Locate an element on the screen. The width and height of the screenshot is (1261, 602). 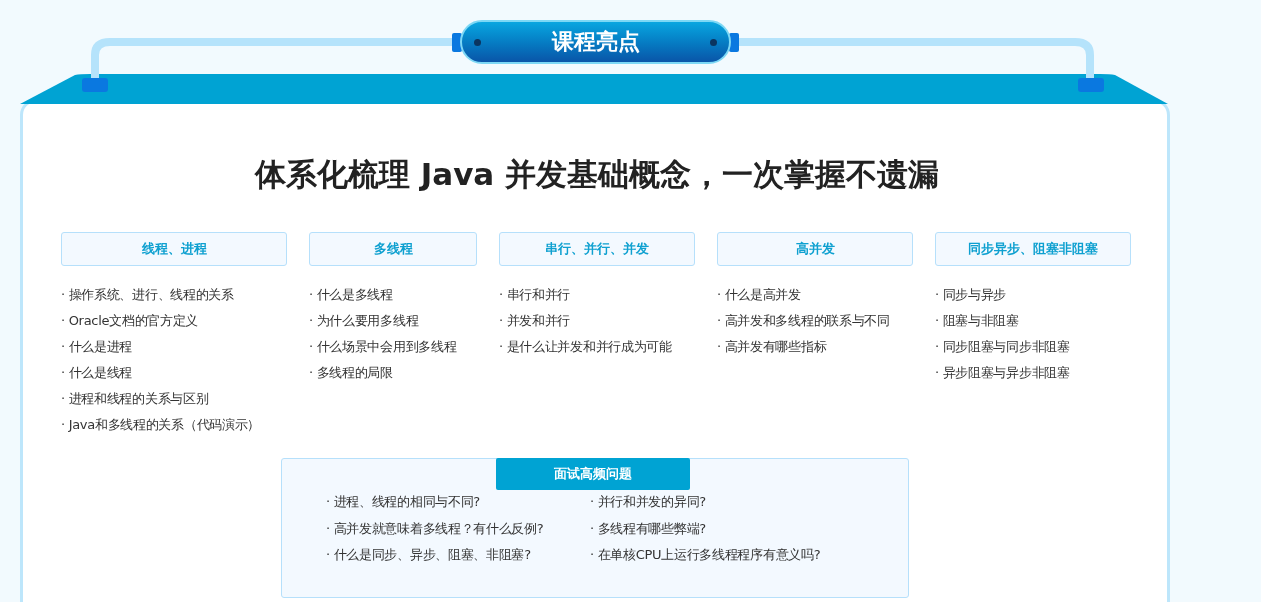
topic-item: · Java和多线程的关系（代码演示） is located at coordinates (161, 425).